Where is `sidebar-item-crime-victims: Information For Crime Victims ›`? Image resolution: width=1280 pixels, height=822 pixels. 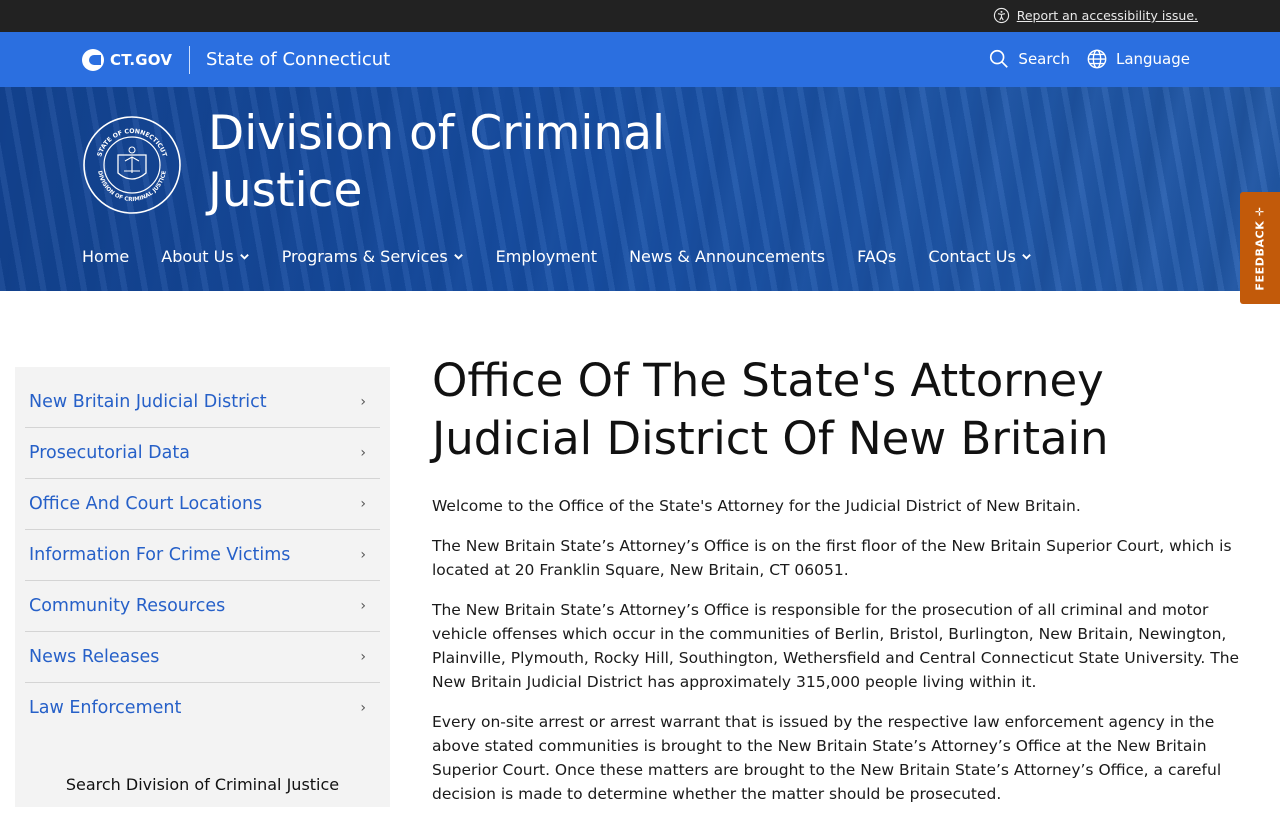 sidebar-item-crime-victims: Information For Crime Victims › is located at coordinates (202, 555).